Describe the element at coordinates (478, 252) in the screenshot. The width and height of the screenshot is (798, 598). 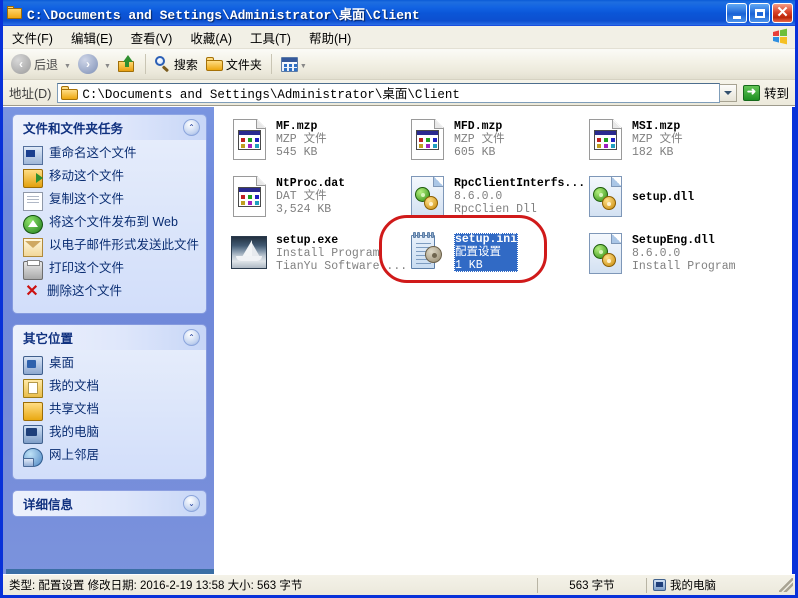
I see `file-type: 配置设置` at that location.